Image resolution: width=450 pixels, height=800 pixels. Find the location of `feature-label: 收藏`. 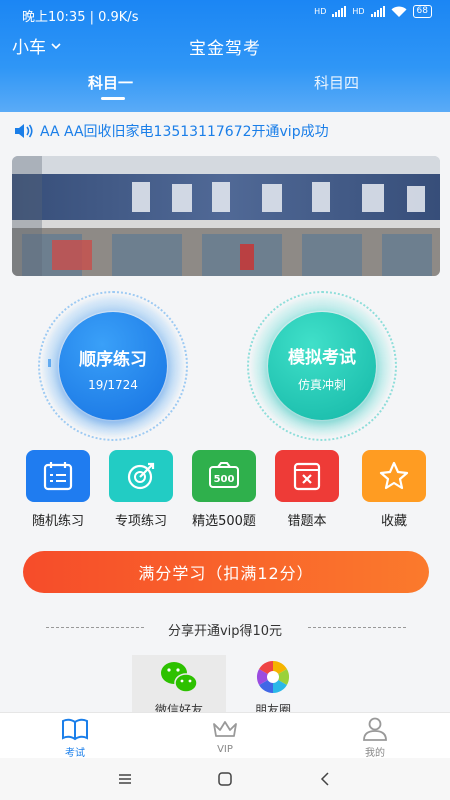

feature-label: 收藏 is located at coordinates (393, 521).